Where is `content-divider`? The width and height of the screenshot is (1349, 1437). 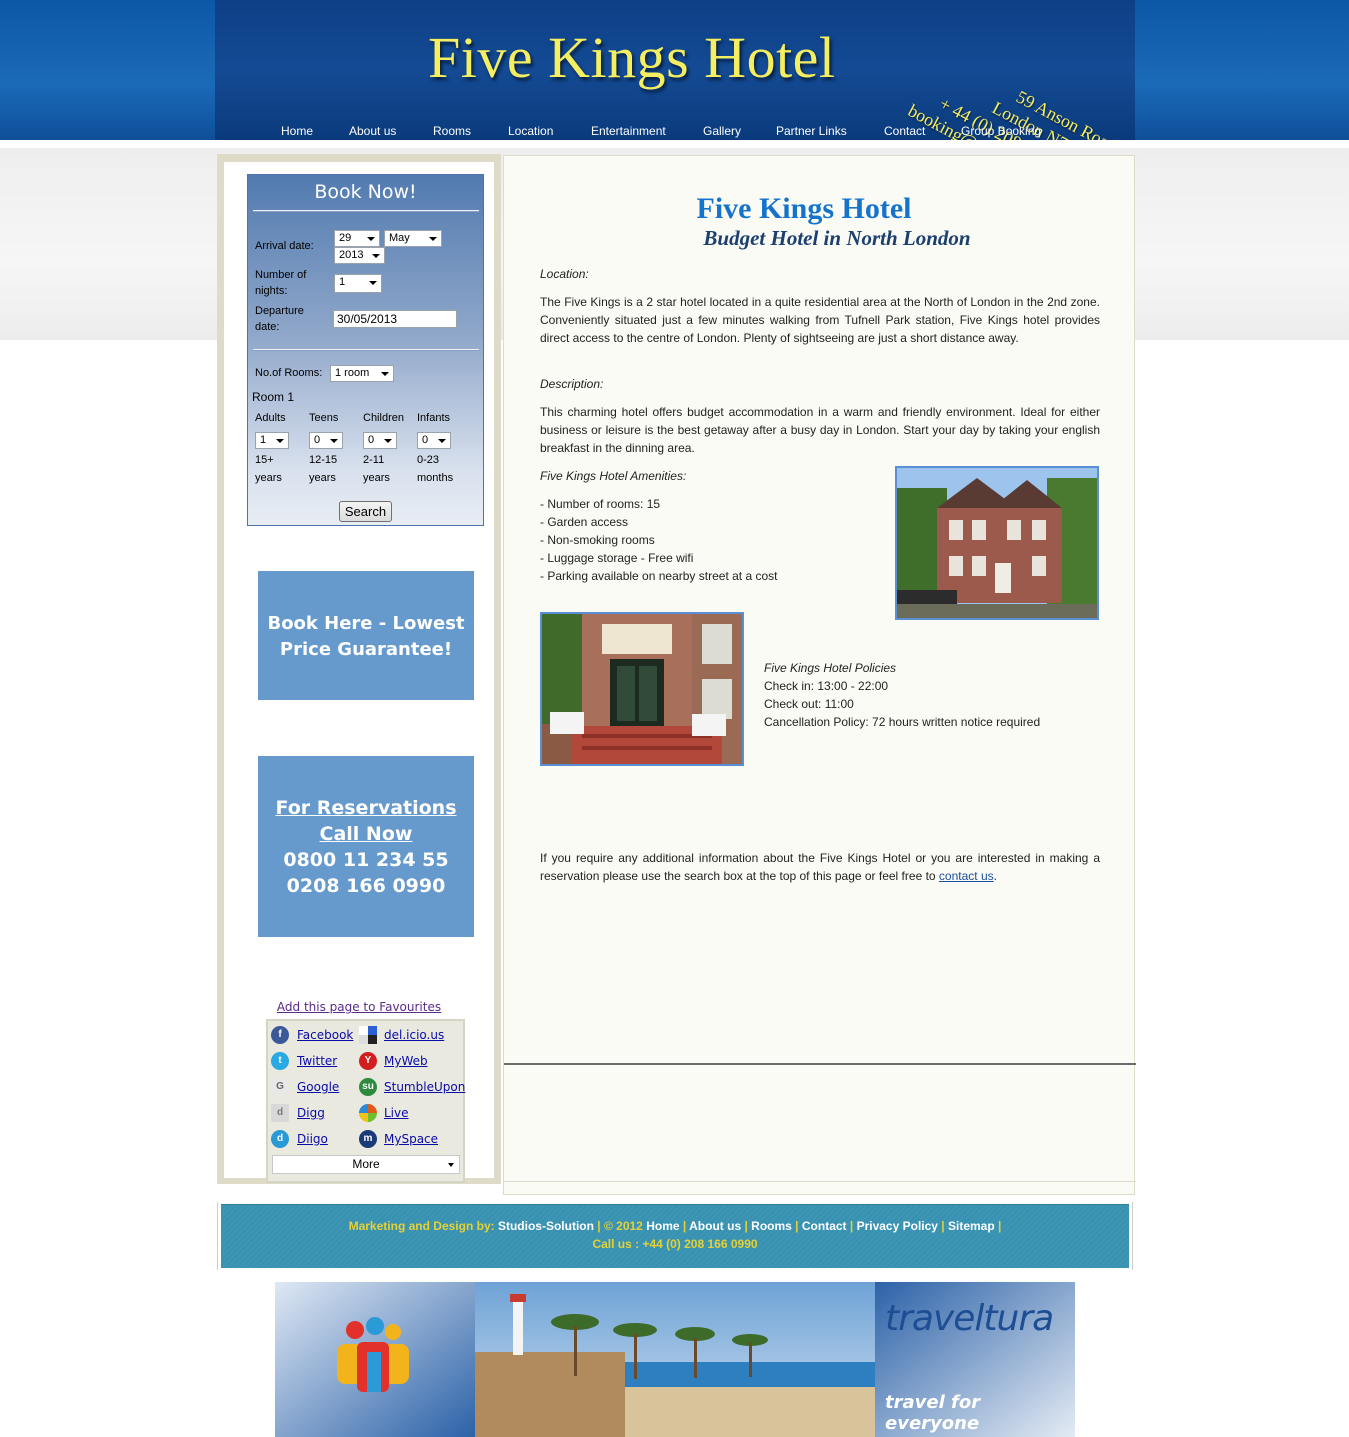
content-divider is located at coordinates (820, 1064).